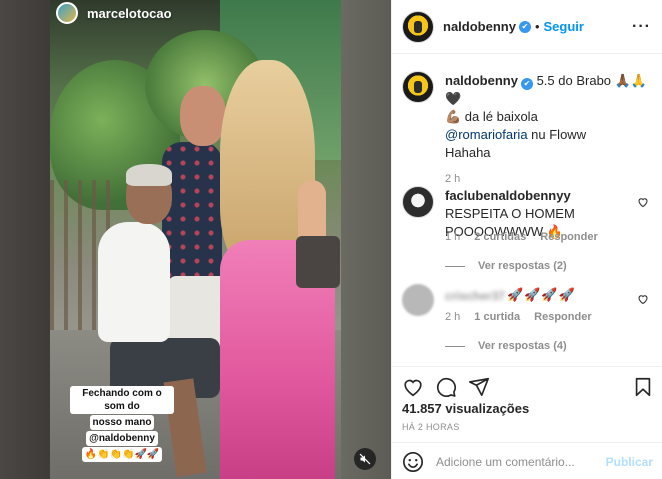  Describe the element at coordinates (528, 387) in the screenshot. I see `action-icons-row` at that location.